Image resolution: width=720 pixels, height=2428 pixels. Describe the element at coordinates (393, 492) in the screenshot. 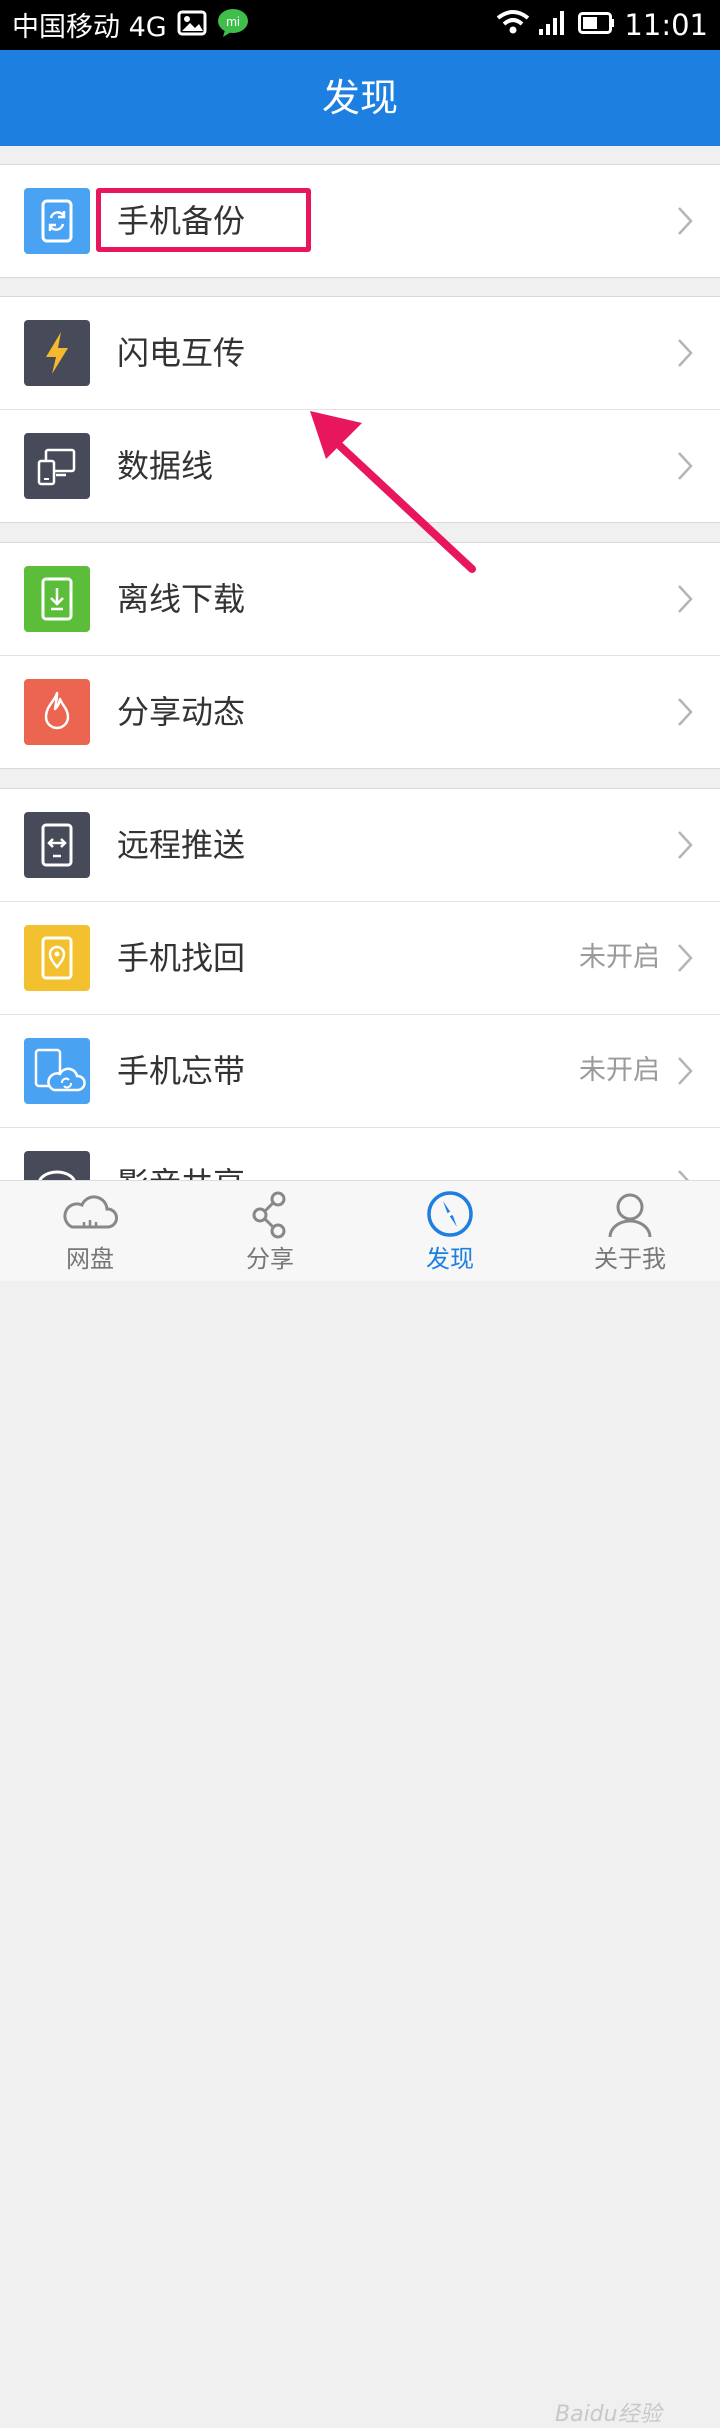

I see `annotation-arrow-icon` at that location.